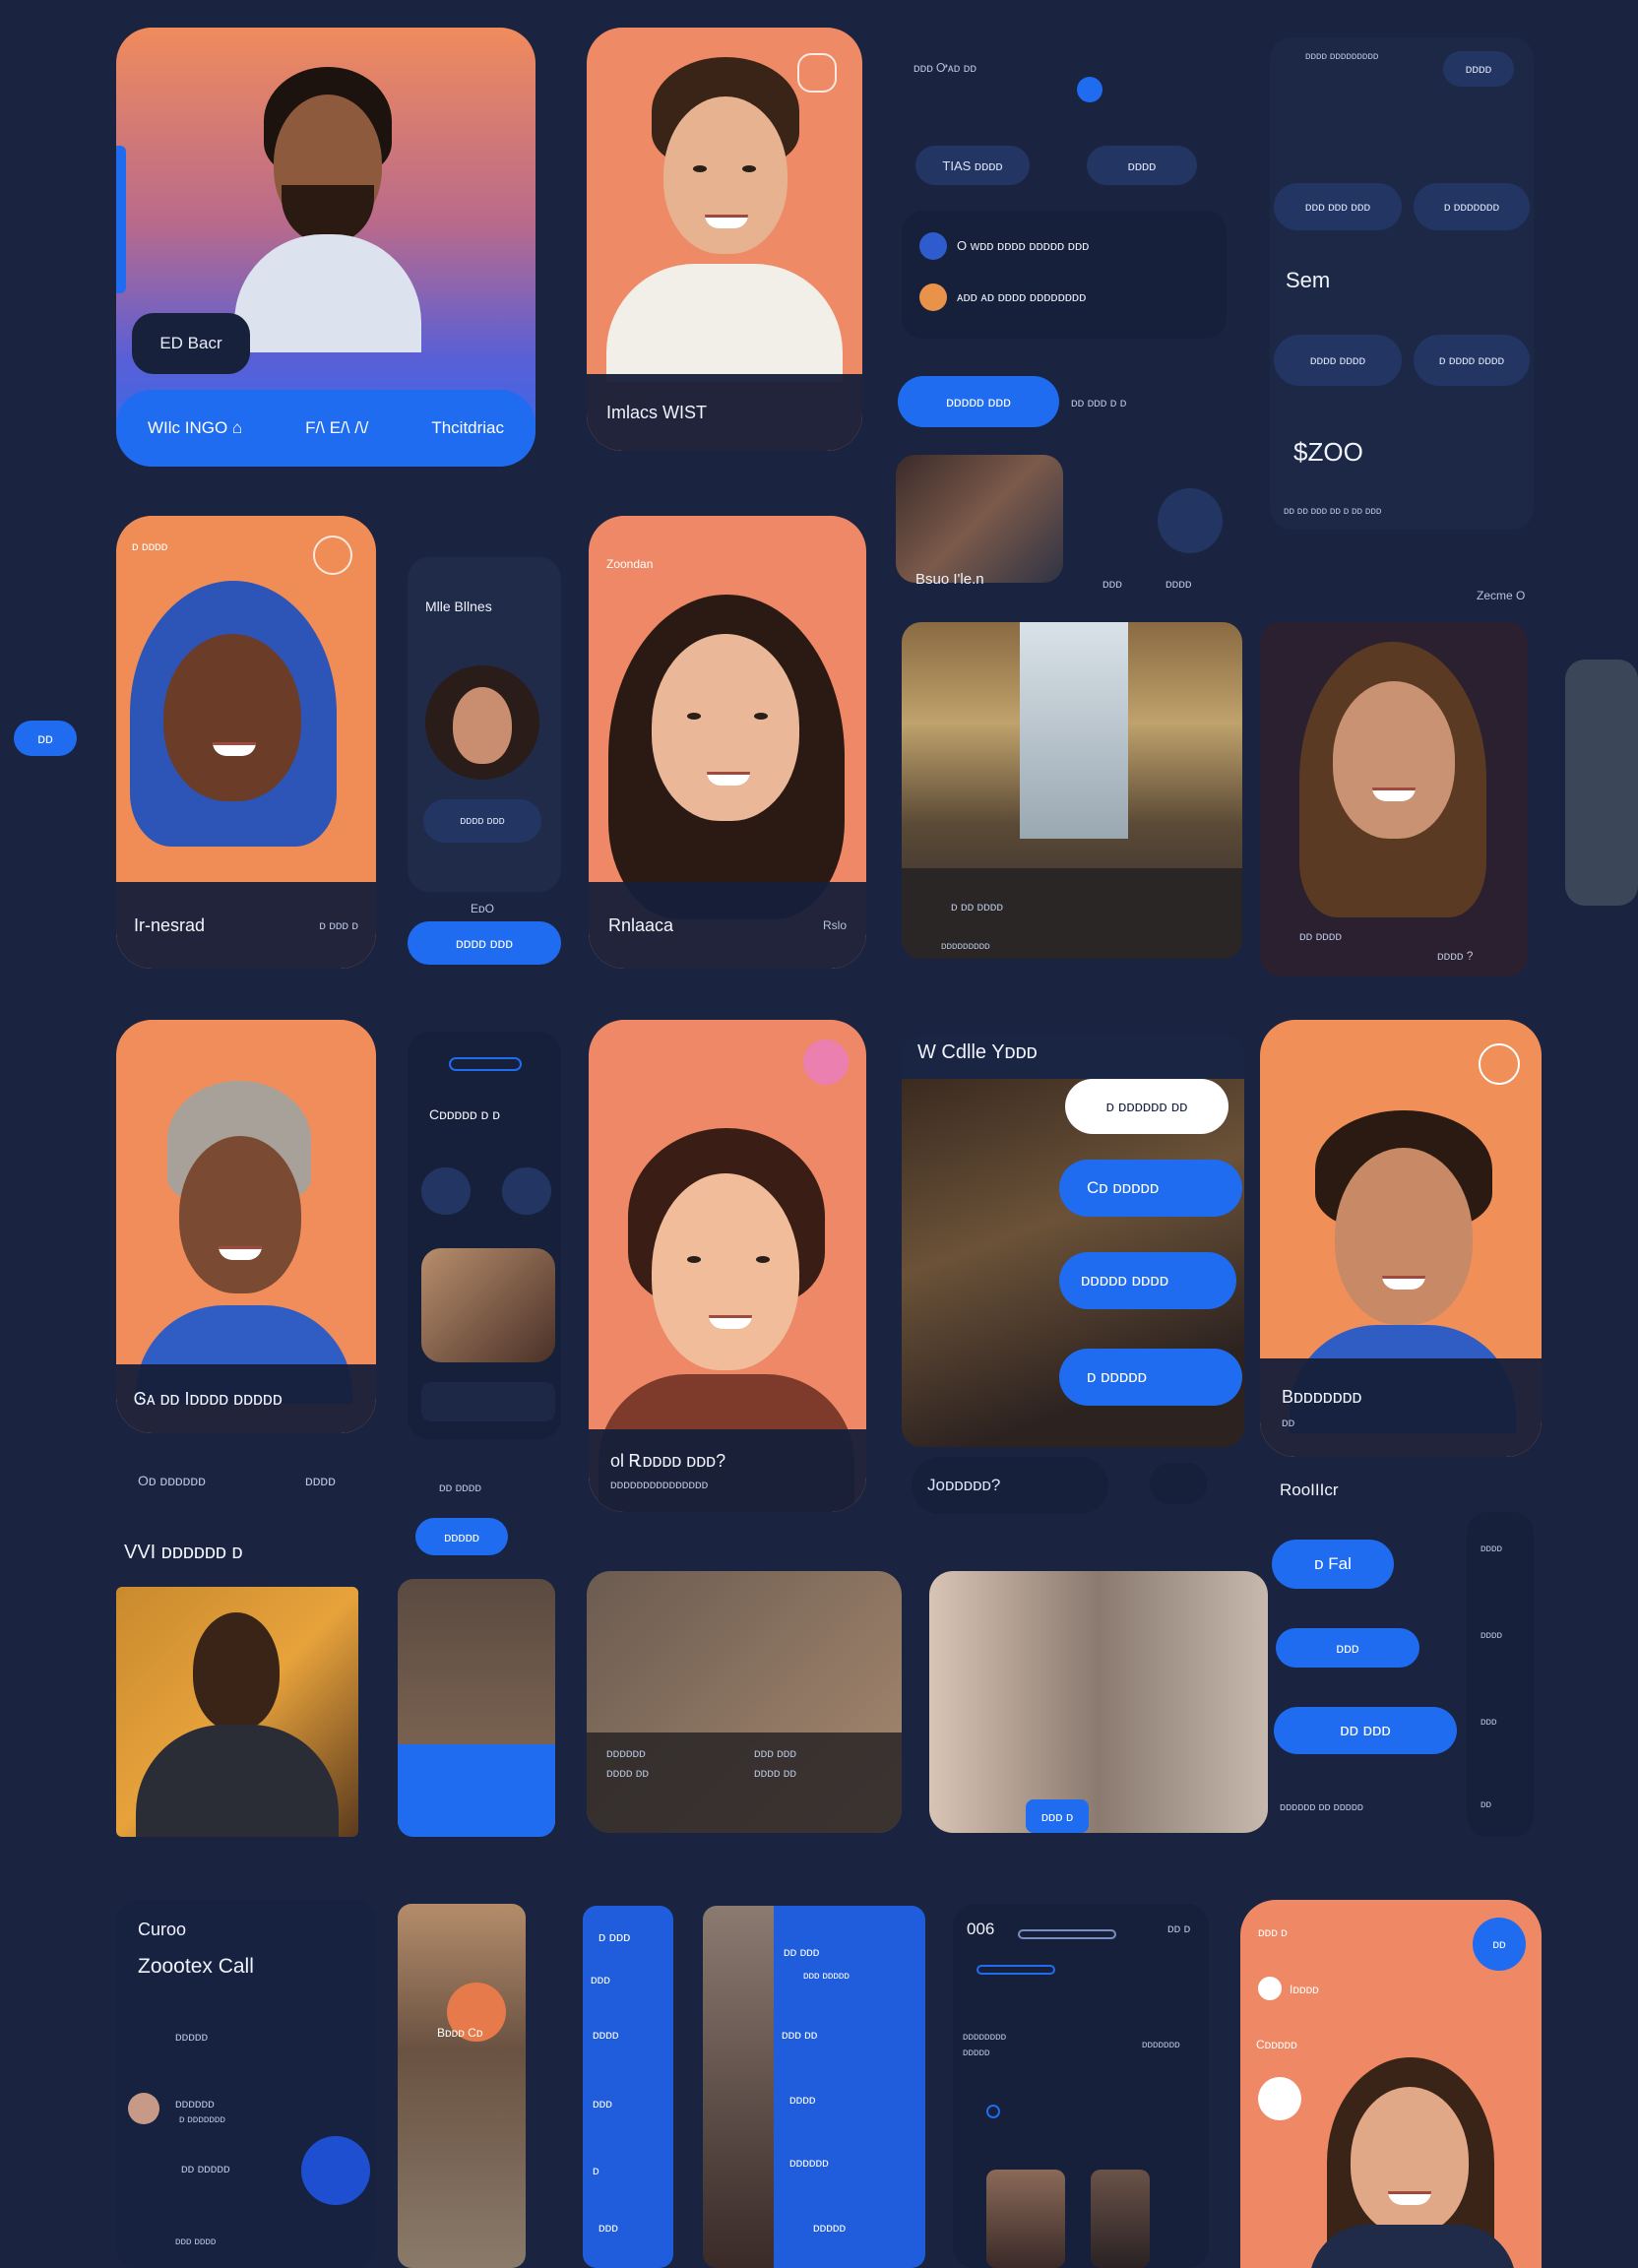 The height and width of the screenshot is (2268, 1638). I want to click on gallery-caption: Bsuo I'le.n, so click(949, 579).